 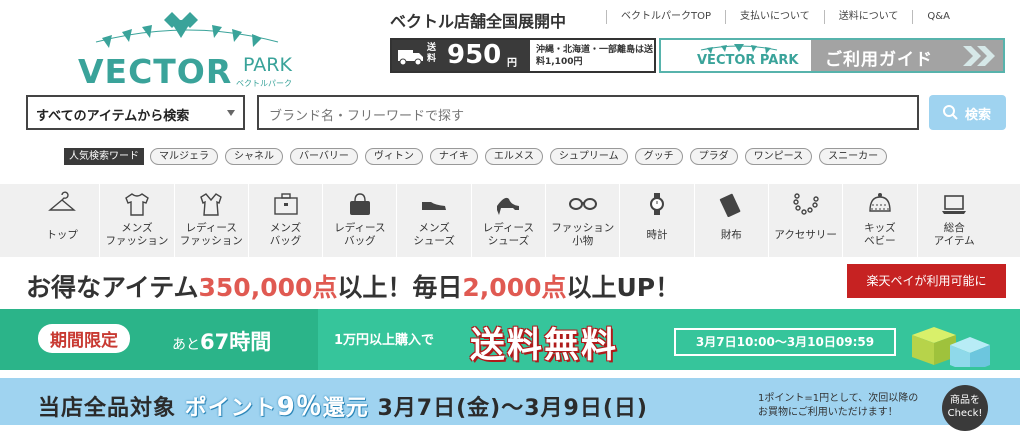 What do you see at coordinates (838, 405) in the screenshot?
I see `points-note: 1ポイント=1円として、次回以降の お買物にご利用いただけます！` at bounding box center [838, 405].